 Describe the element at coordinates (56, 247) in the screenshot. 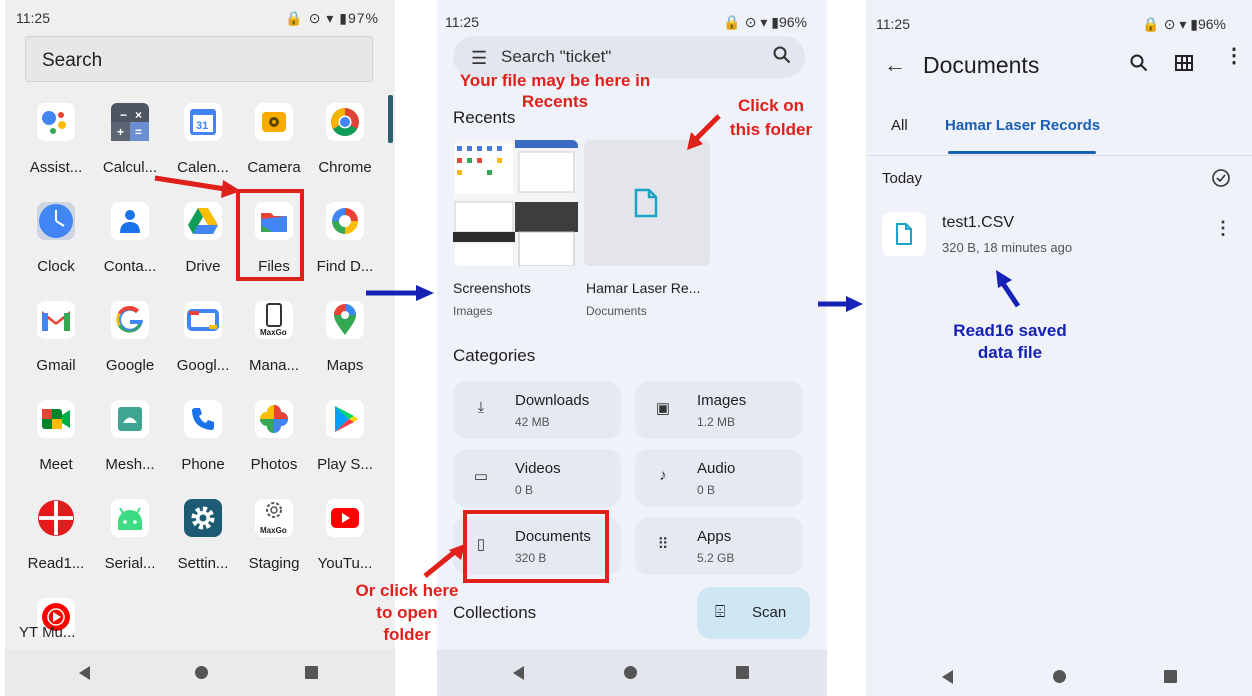

I see `app-clock: Clock` at that location.